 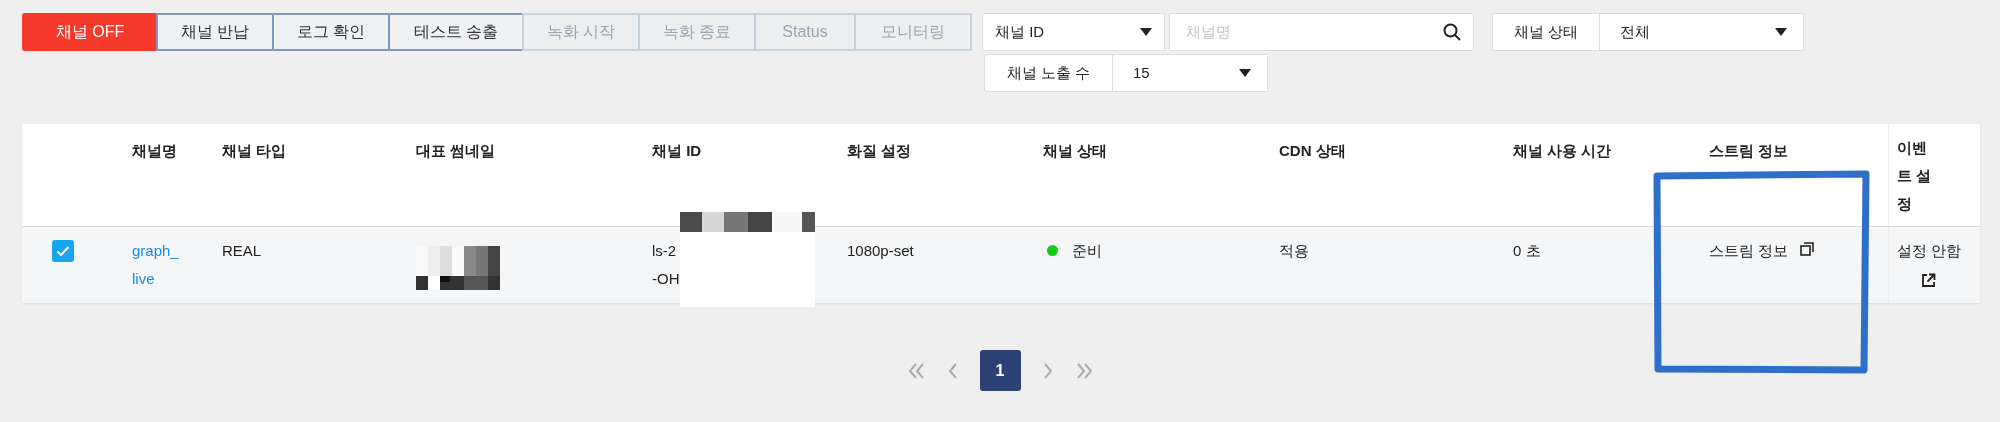 I want to click on previous-page-icon, so click(x=952, y=370).